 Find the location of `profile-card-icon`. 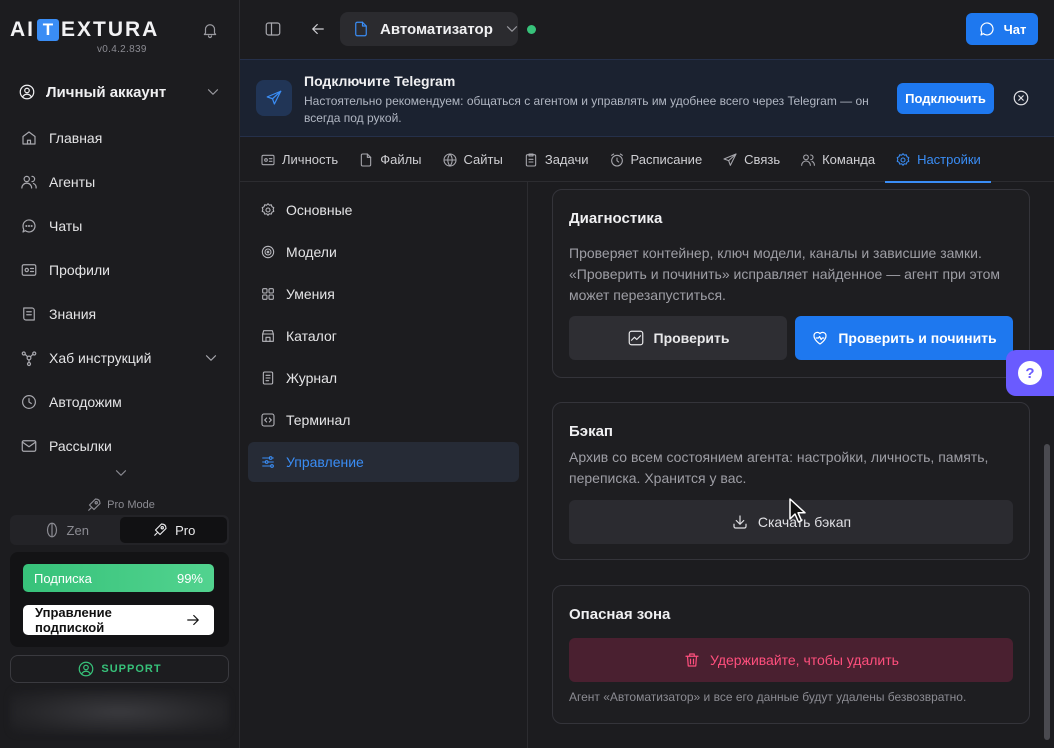

profile-card-icon is located at coordinates (29, 270).